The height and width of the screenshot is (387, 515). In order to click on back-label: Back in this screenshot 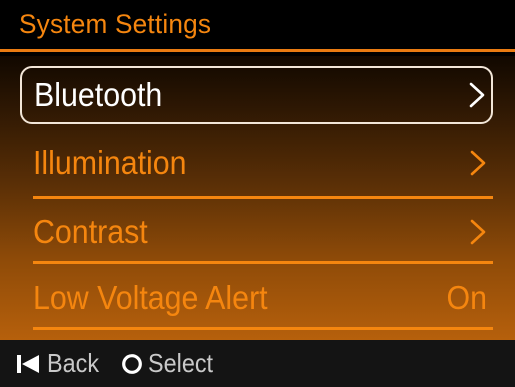, I will do `click(73, 363)`.